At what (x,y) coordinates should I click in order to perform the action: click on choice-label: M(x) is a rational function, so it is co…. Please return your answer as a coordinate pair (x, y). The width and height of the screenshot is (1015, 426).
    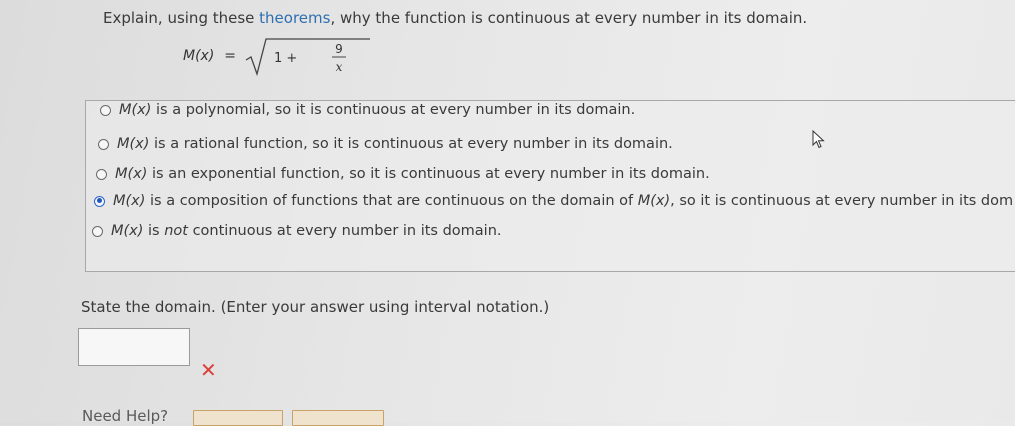
    Looking at the image, I should click on (395, 144).